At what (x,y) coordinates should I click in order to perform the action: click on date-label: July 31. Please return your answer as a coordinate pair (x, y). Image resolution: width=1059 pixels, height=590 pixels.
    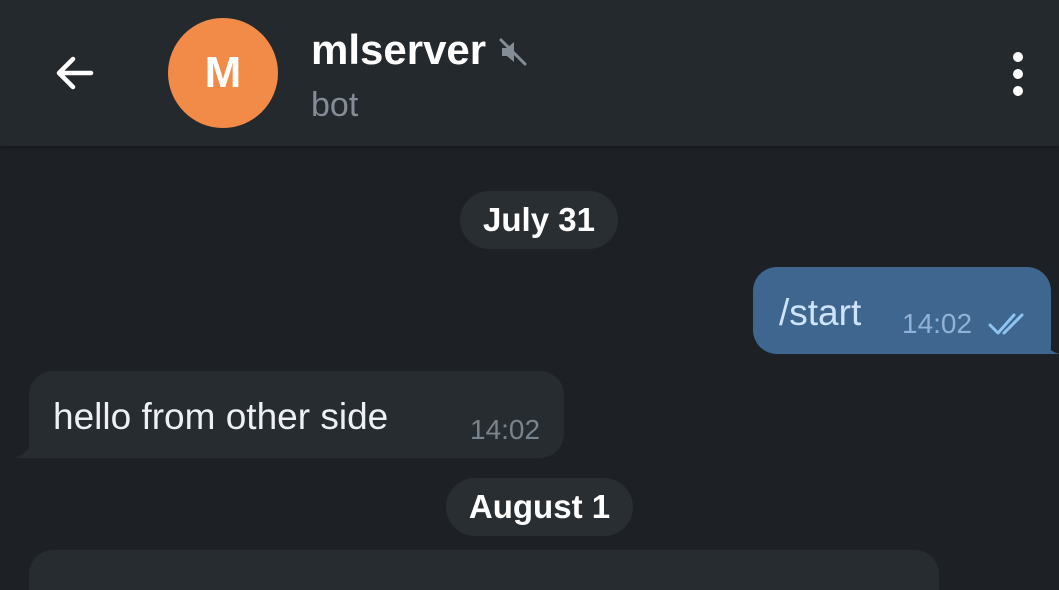
    Looking at the image, I should click on (539, 219).